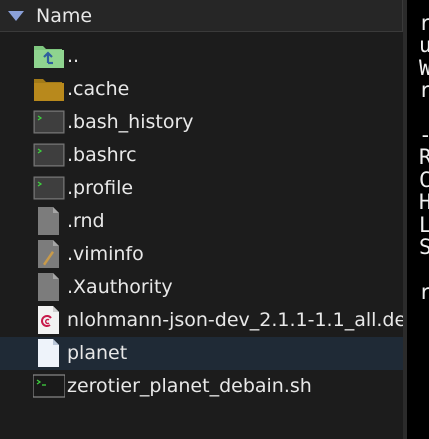 The width and height of the screenshot is (429, 439). Describe the element at coordinates (49, 89) in the screenshot. I see `folder-icon` at that location.